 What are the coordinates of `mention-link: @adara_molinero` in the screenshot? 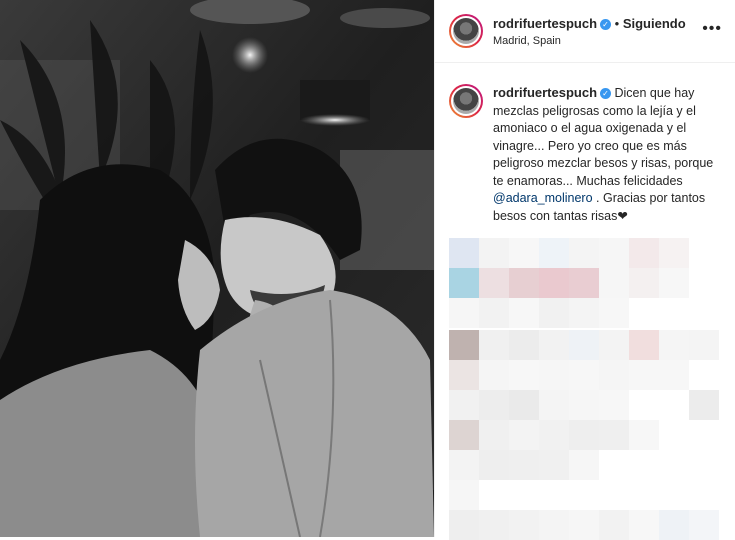 It's located at (543, 198).